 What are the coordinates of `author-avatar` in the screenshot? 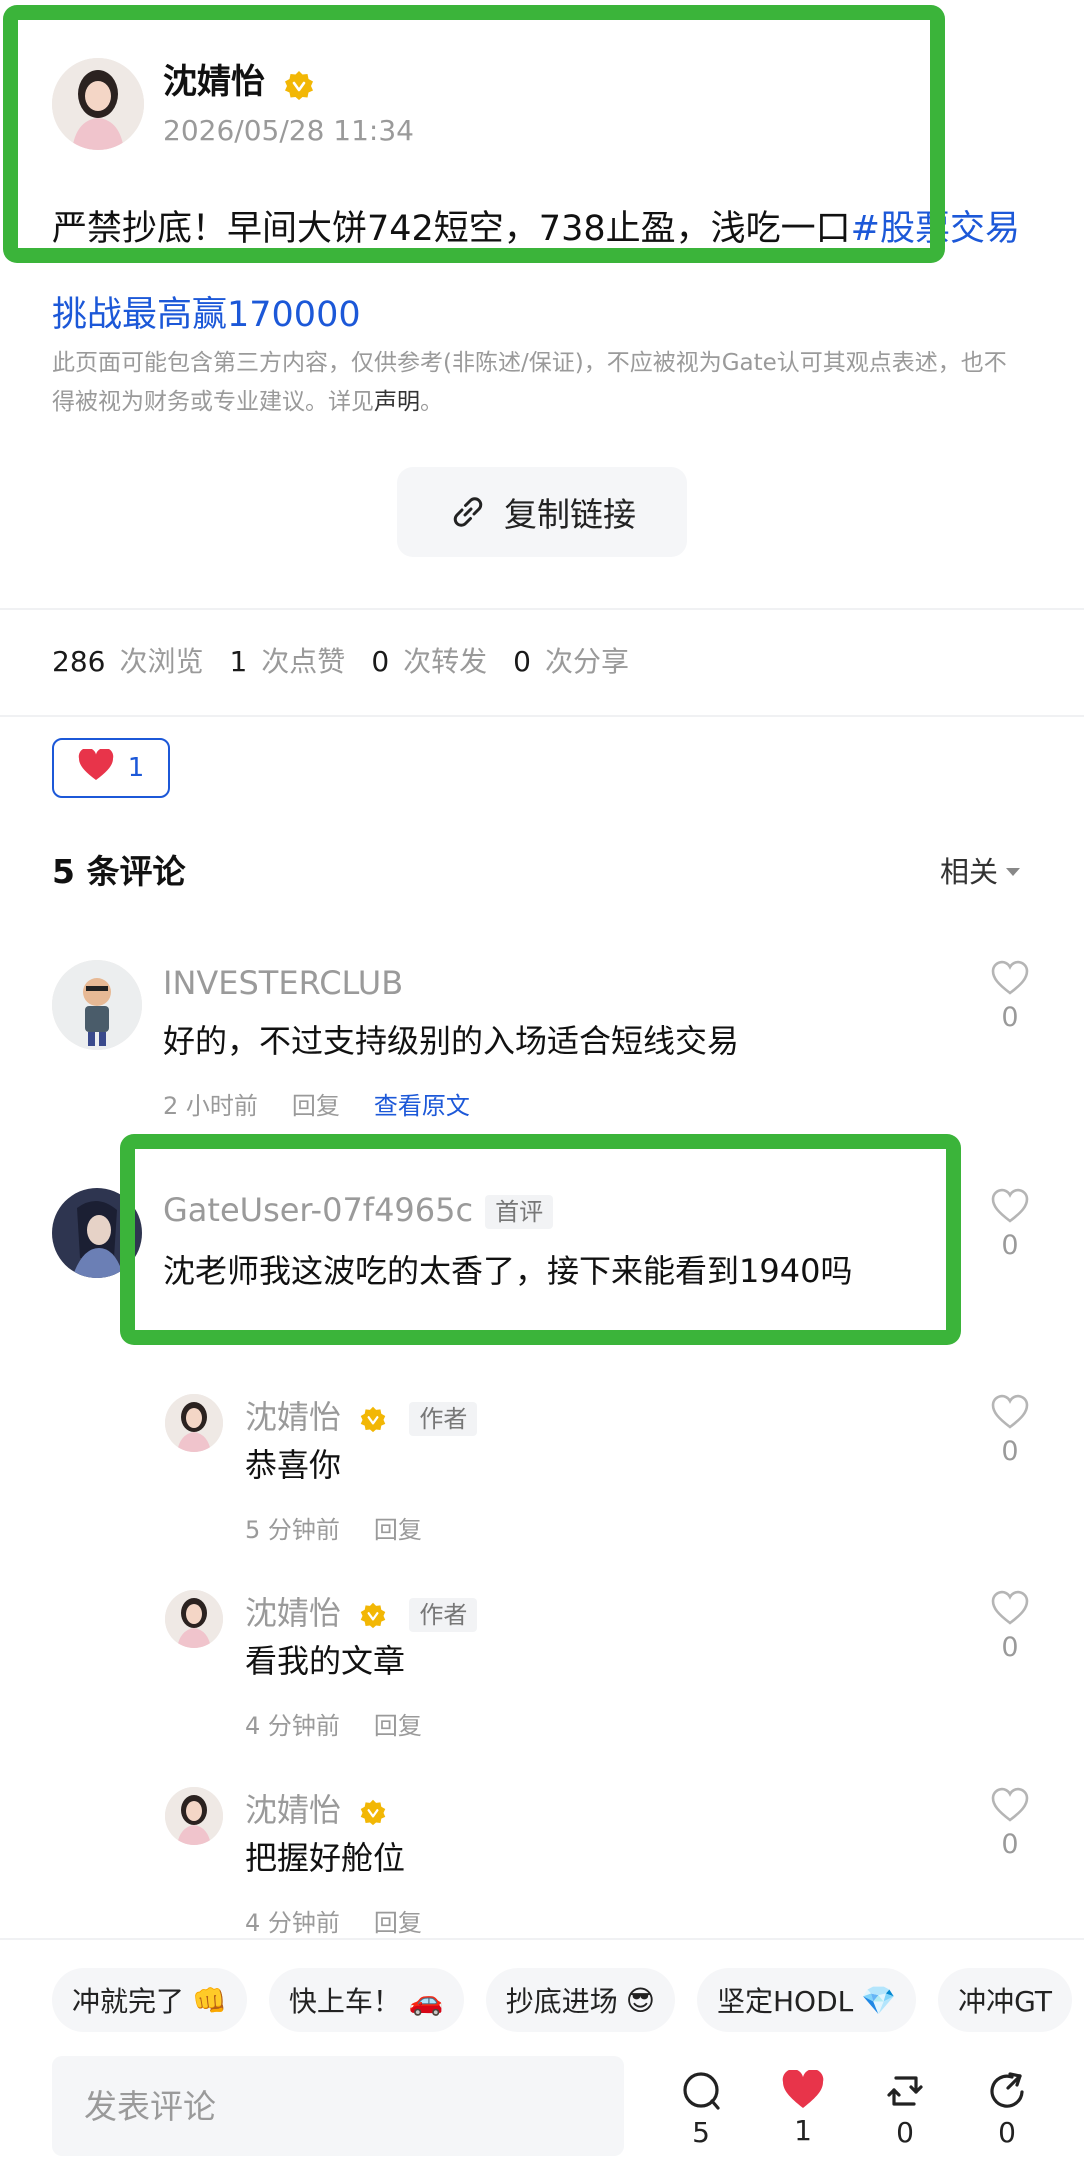 It's located at (98, 104).